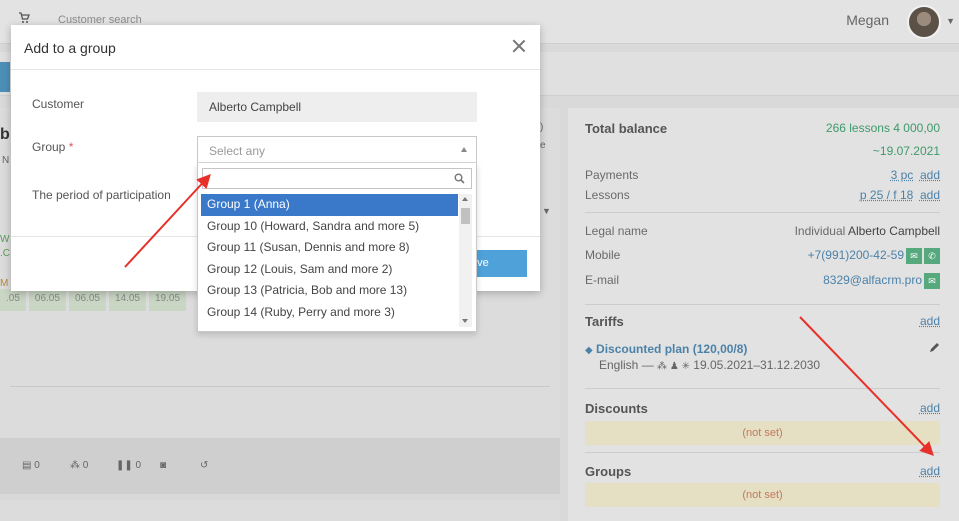  What do you see at coordinates (762, 321) in the screenshot?
I see `tariffs-header: Tariffs add` at bounding box center [762, 321].